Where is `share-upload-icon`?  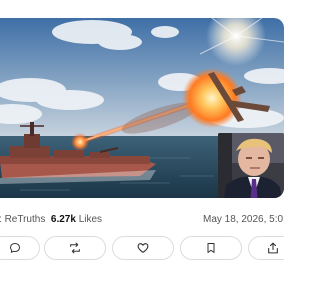 share-upload-icon is located at coordinates (273, 248).